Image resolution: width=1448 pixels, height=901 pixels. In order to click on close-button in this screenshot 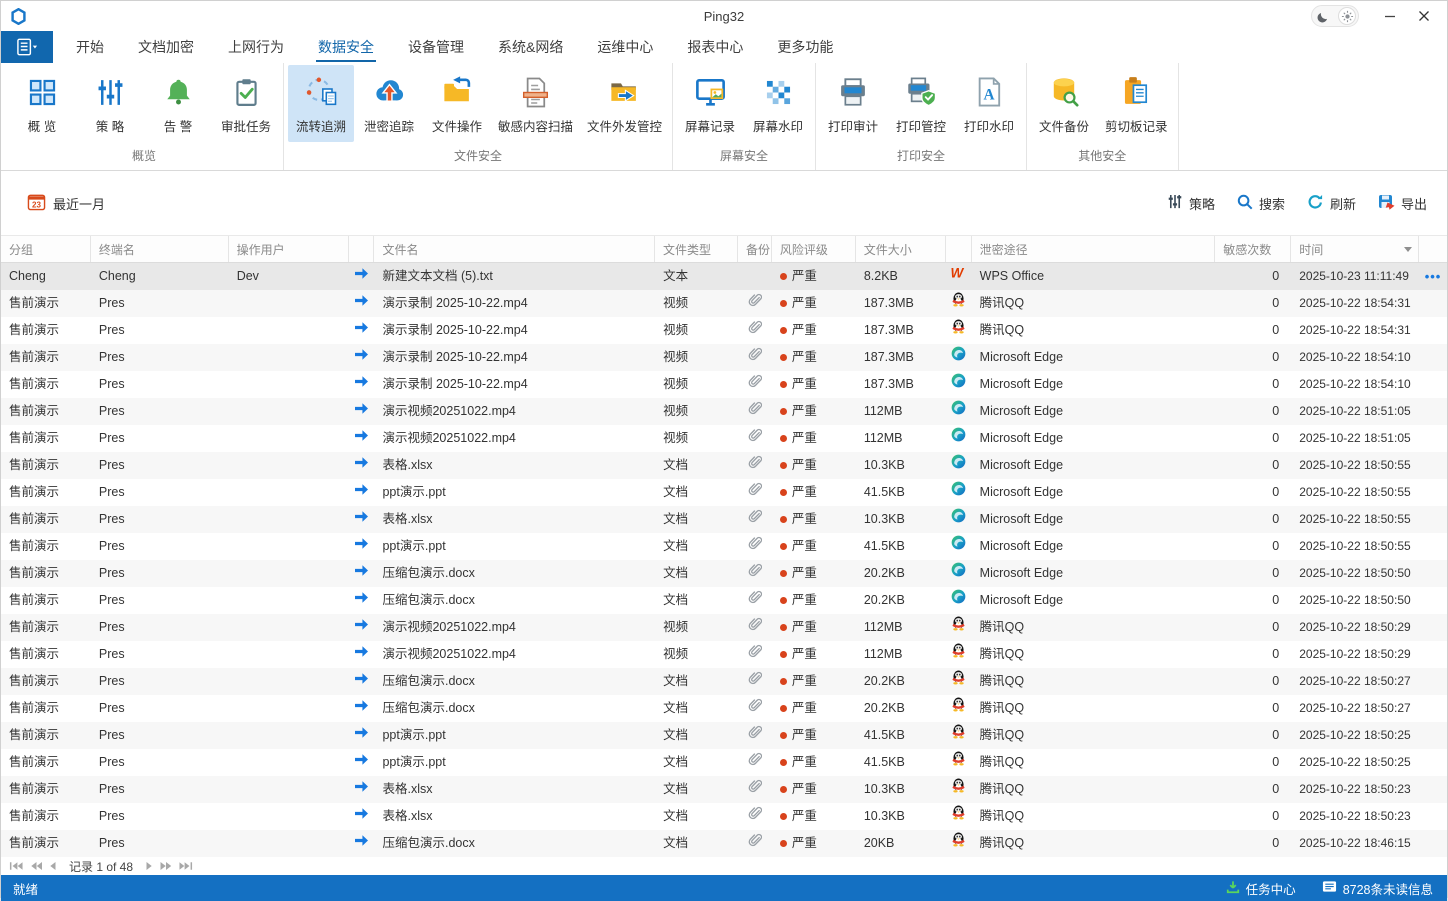, I will do `click(1424, 16)`.